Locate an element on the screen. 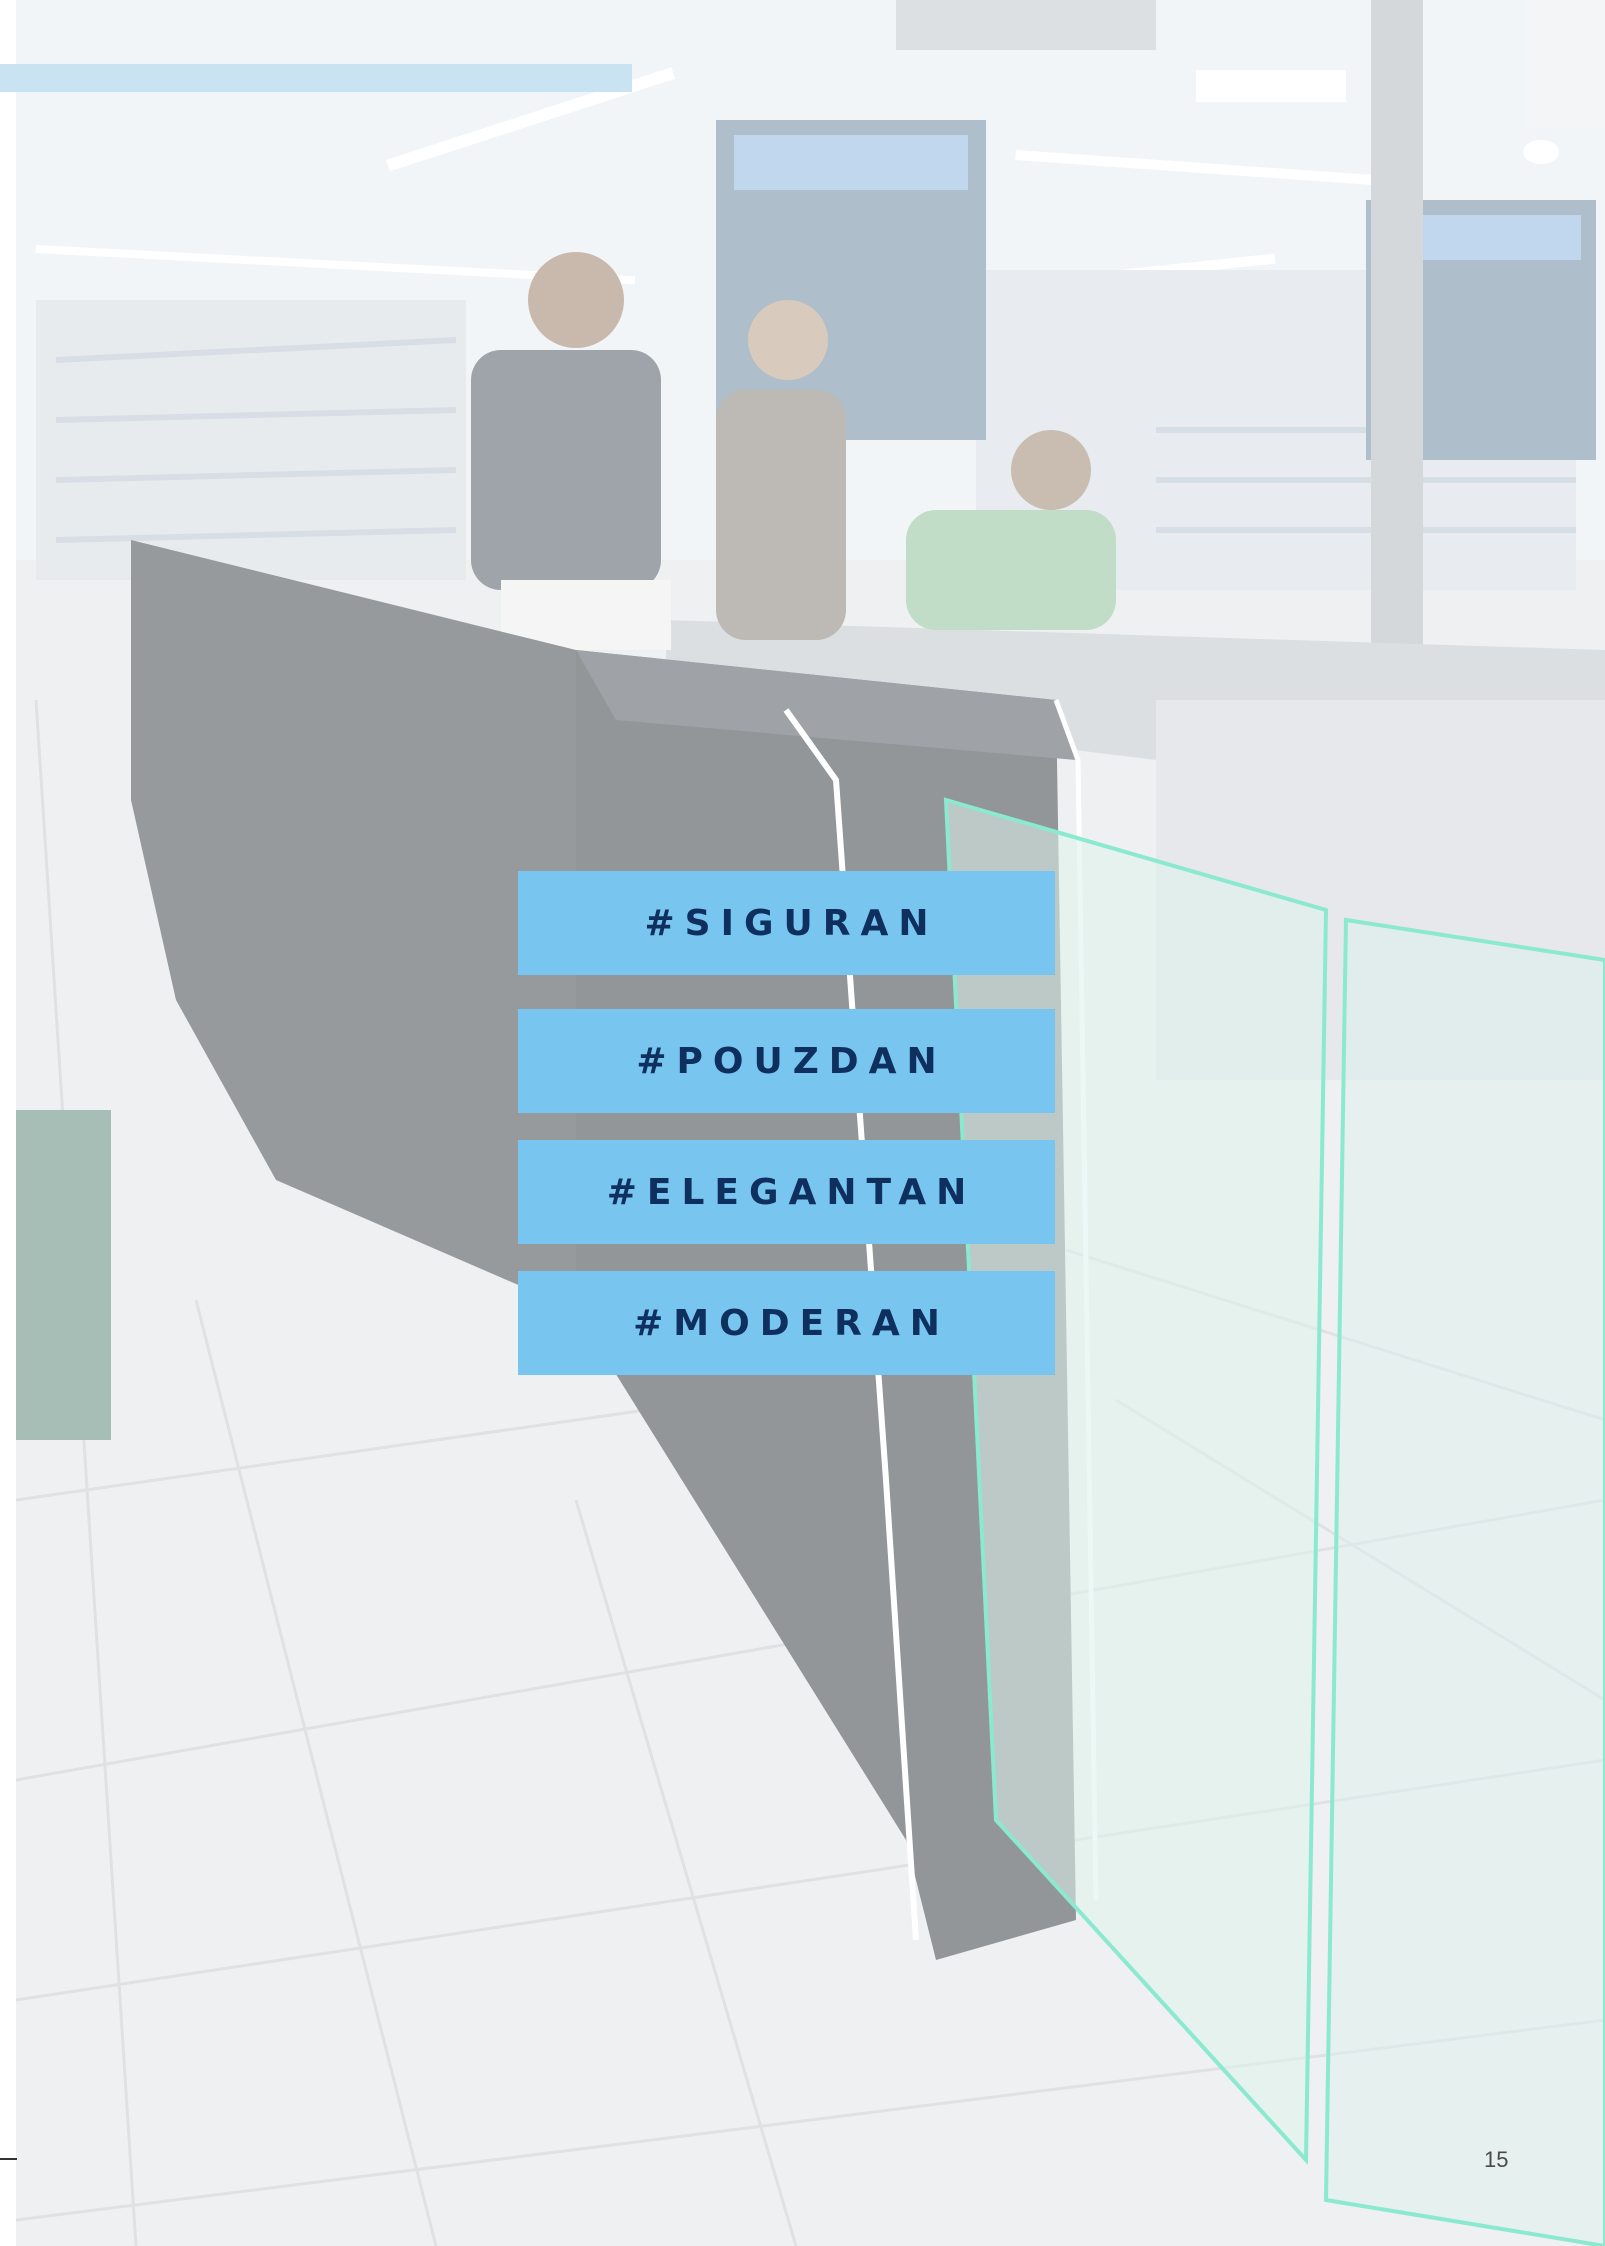 This screenshot has height=2246, width=1605. hashtag-elegantan-text: #ELEGANTAN is located at coordinates (791, 1192).